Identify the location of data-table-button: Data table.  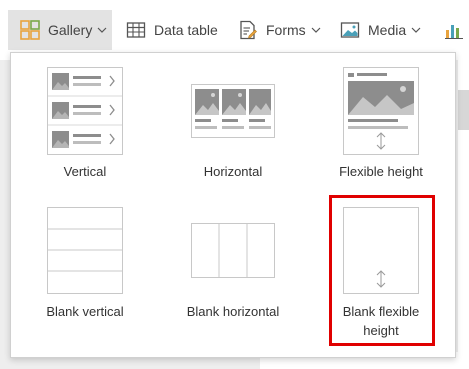
(172, 30).